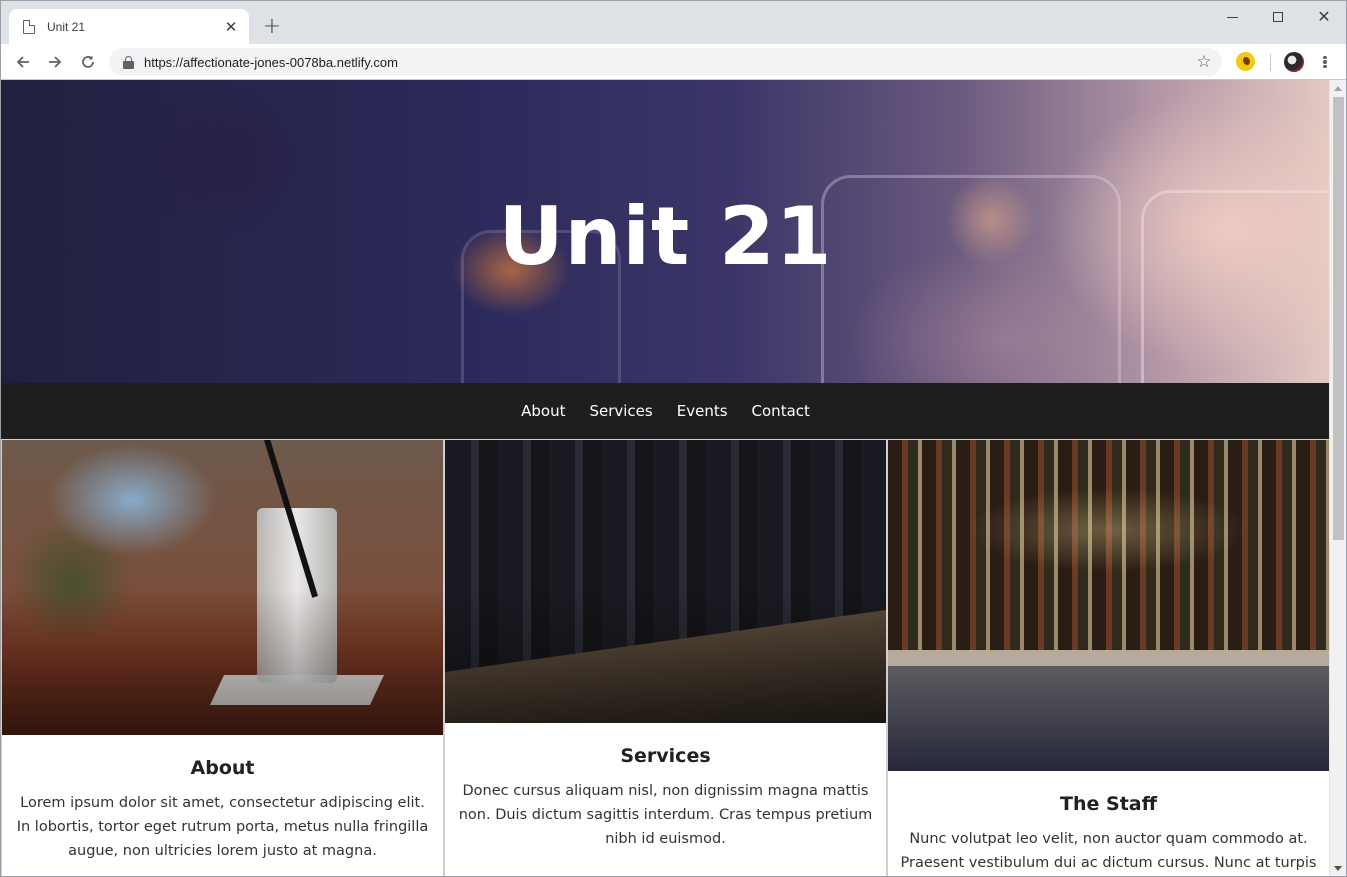 The image size is (1347, 877). I want to click on profile-avatar, so click(1294, 62).